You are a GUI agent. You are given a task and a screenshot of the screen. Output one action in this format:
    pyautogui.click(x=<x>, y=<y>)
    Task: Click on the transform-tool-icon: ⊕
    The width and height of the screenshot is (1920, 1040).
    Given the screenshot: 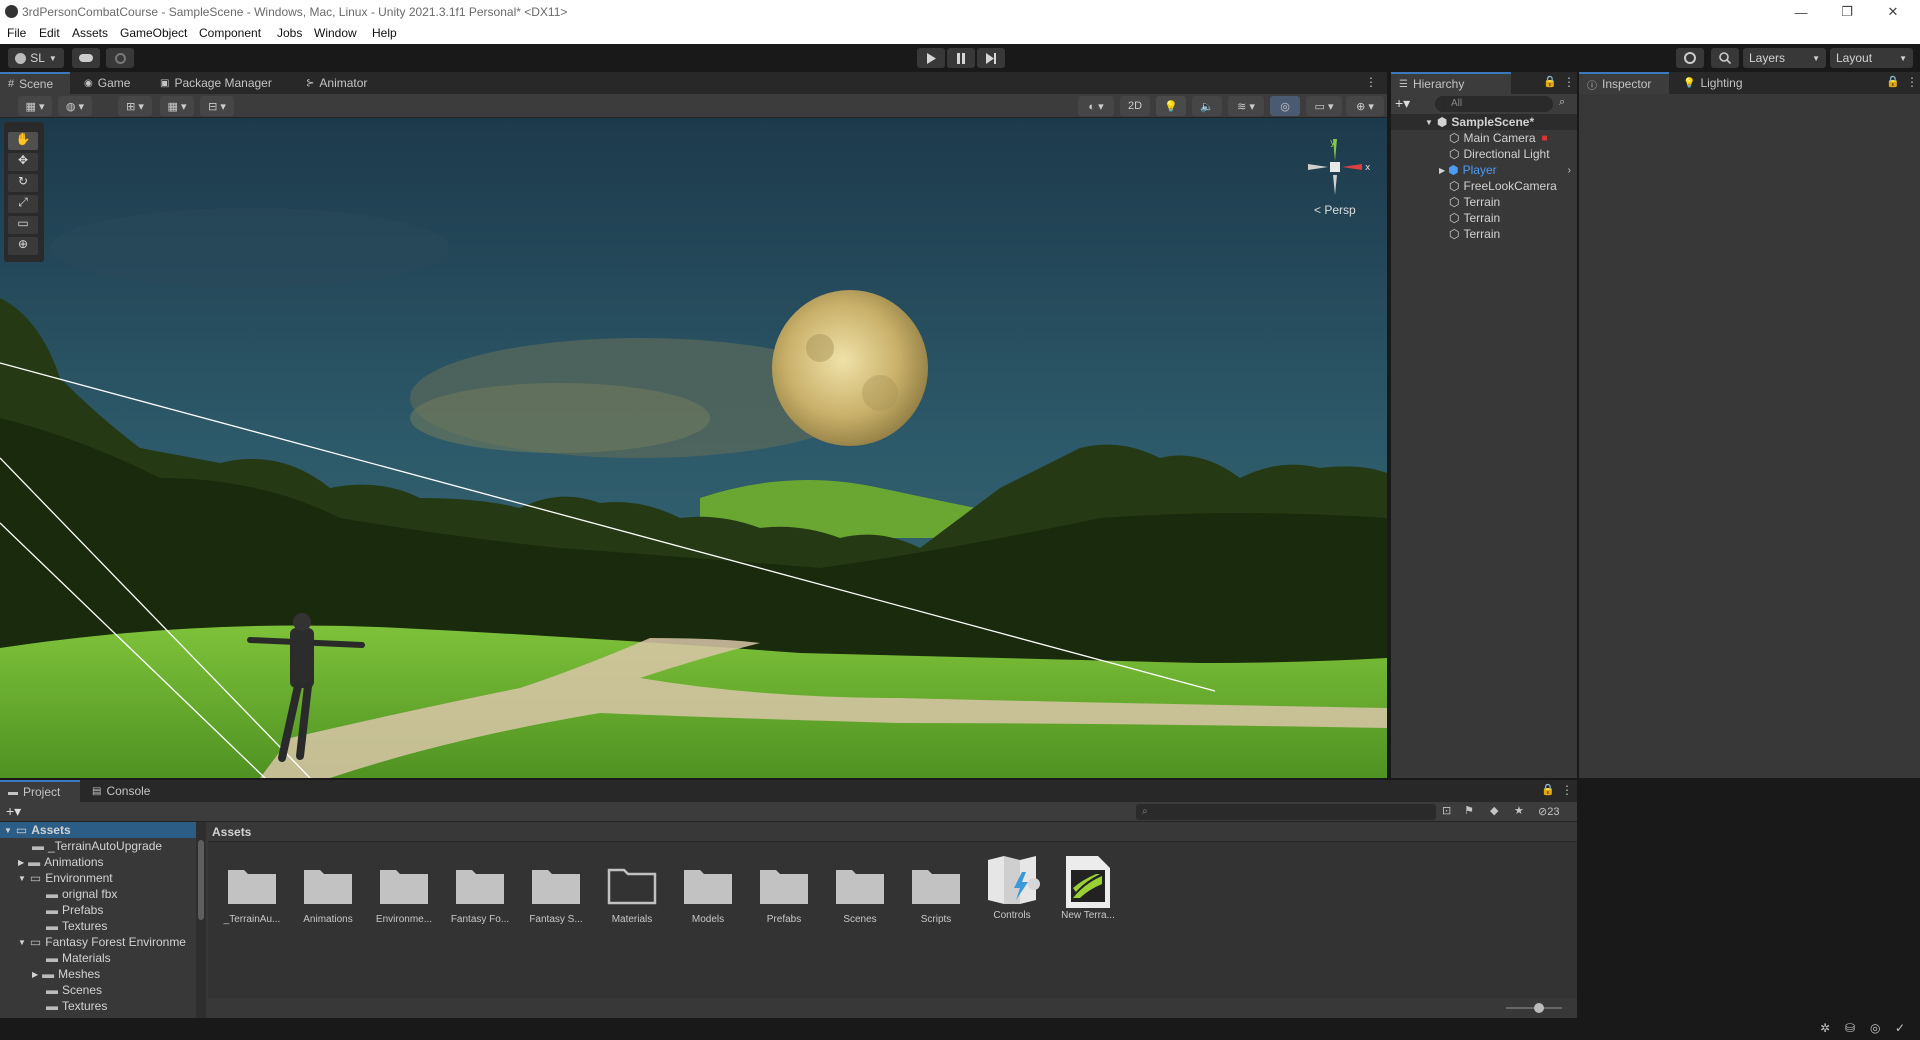 What is the action you would take?
    pyautogui.click(x=23, y=246)
    